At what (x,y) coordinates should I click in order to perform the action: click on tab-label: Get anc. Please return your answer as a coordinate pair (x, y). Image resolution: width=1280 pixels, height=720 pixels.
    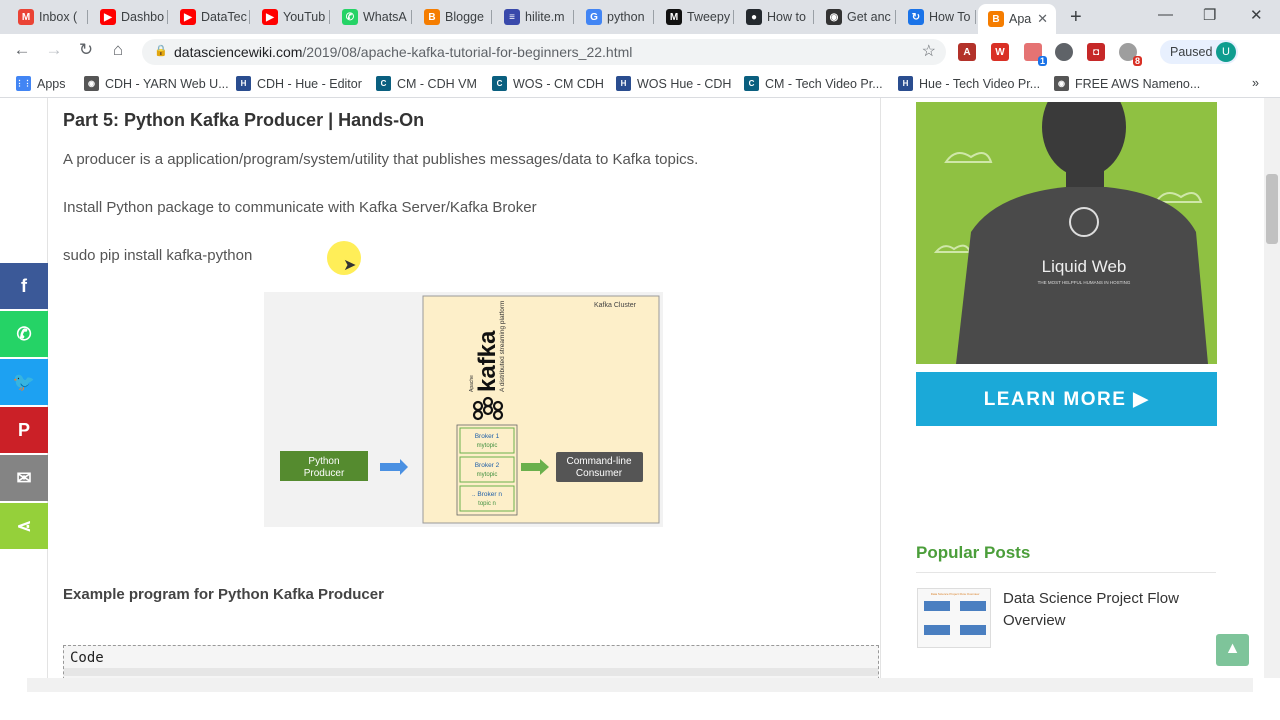
    Looking at the image, I should click on (869, 17).